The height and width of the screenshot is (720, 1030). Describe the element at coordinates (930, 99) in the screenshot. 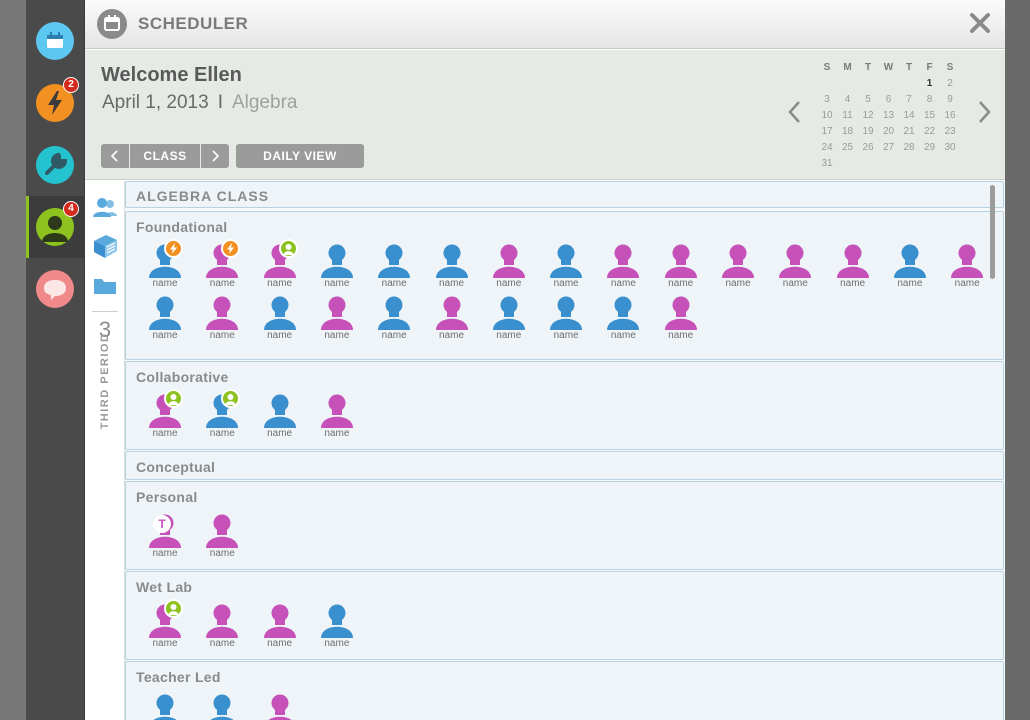

I see `calendar-day: 8` at that location.